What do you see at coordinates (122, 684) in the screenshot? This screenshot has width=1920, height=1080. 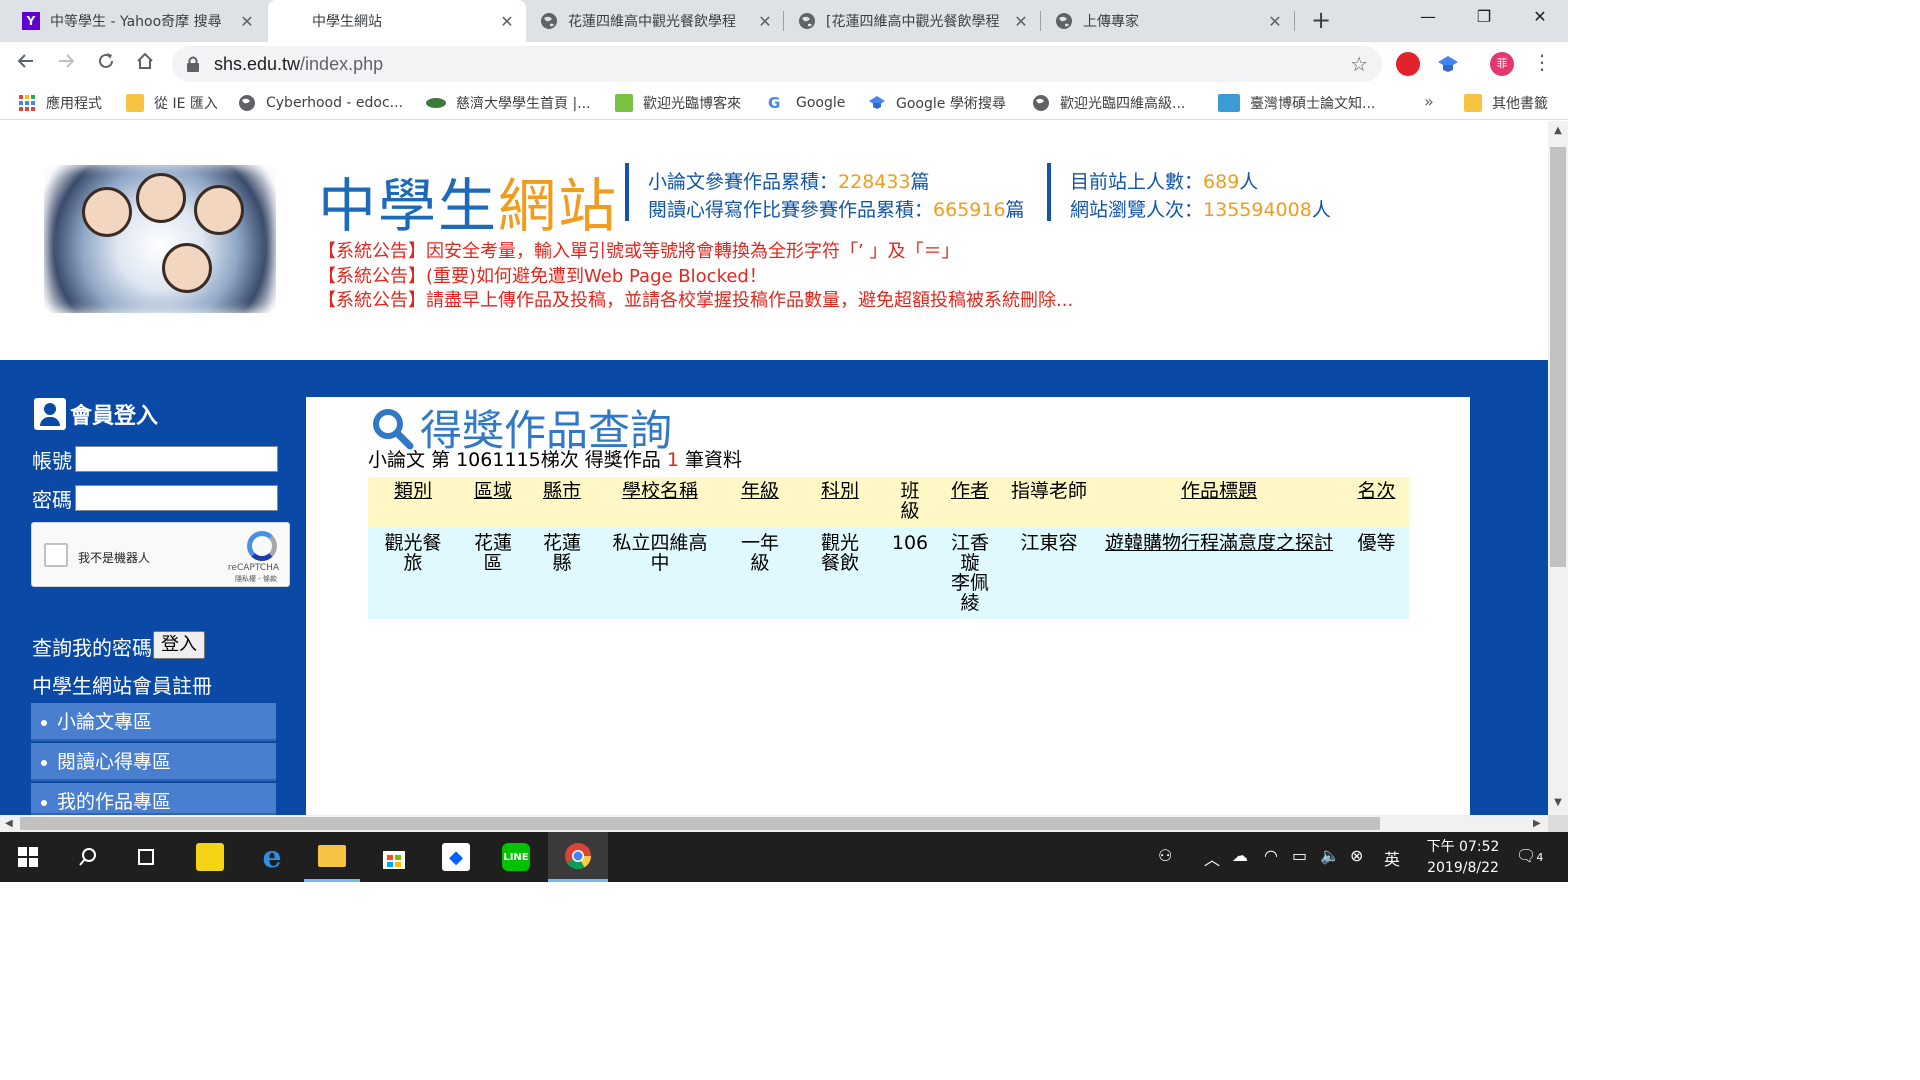 I see `register-link: 中學生網站會員註冊` at bounding box center [122, 684].